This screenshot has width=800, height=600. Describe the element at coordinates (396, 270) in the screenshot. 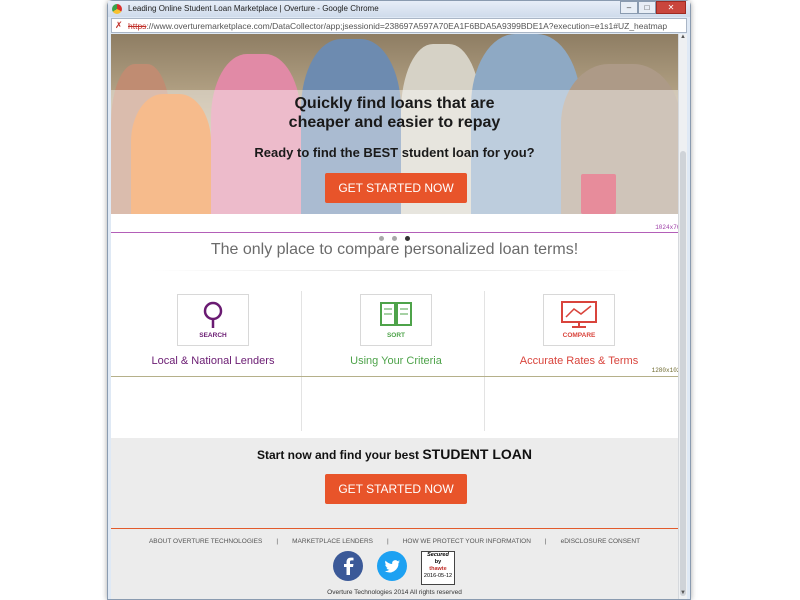

I see `tagline-divider` at that location.